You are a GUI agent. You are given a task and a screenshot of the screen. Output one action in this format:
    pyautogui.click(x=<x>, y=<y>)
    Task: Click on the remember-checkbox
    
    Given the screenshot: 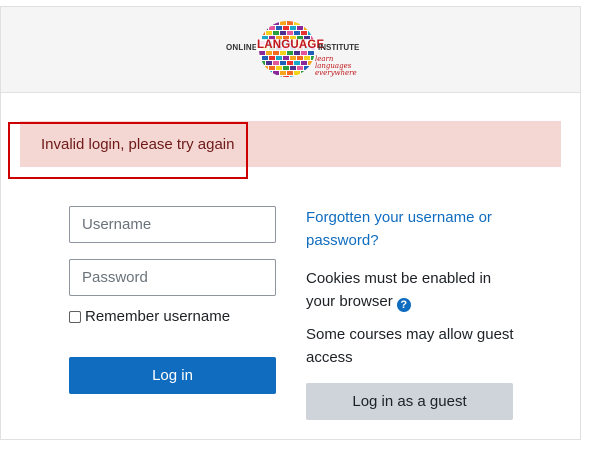 What is the action you would take?
    pyautogui.click(x=75, y=316)
    